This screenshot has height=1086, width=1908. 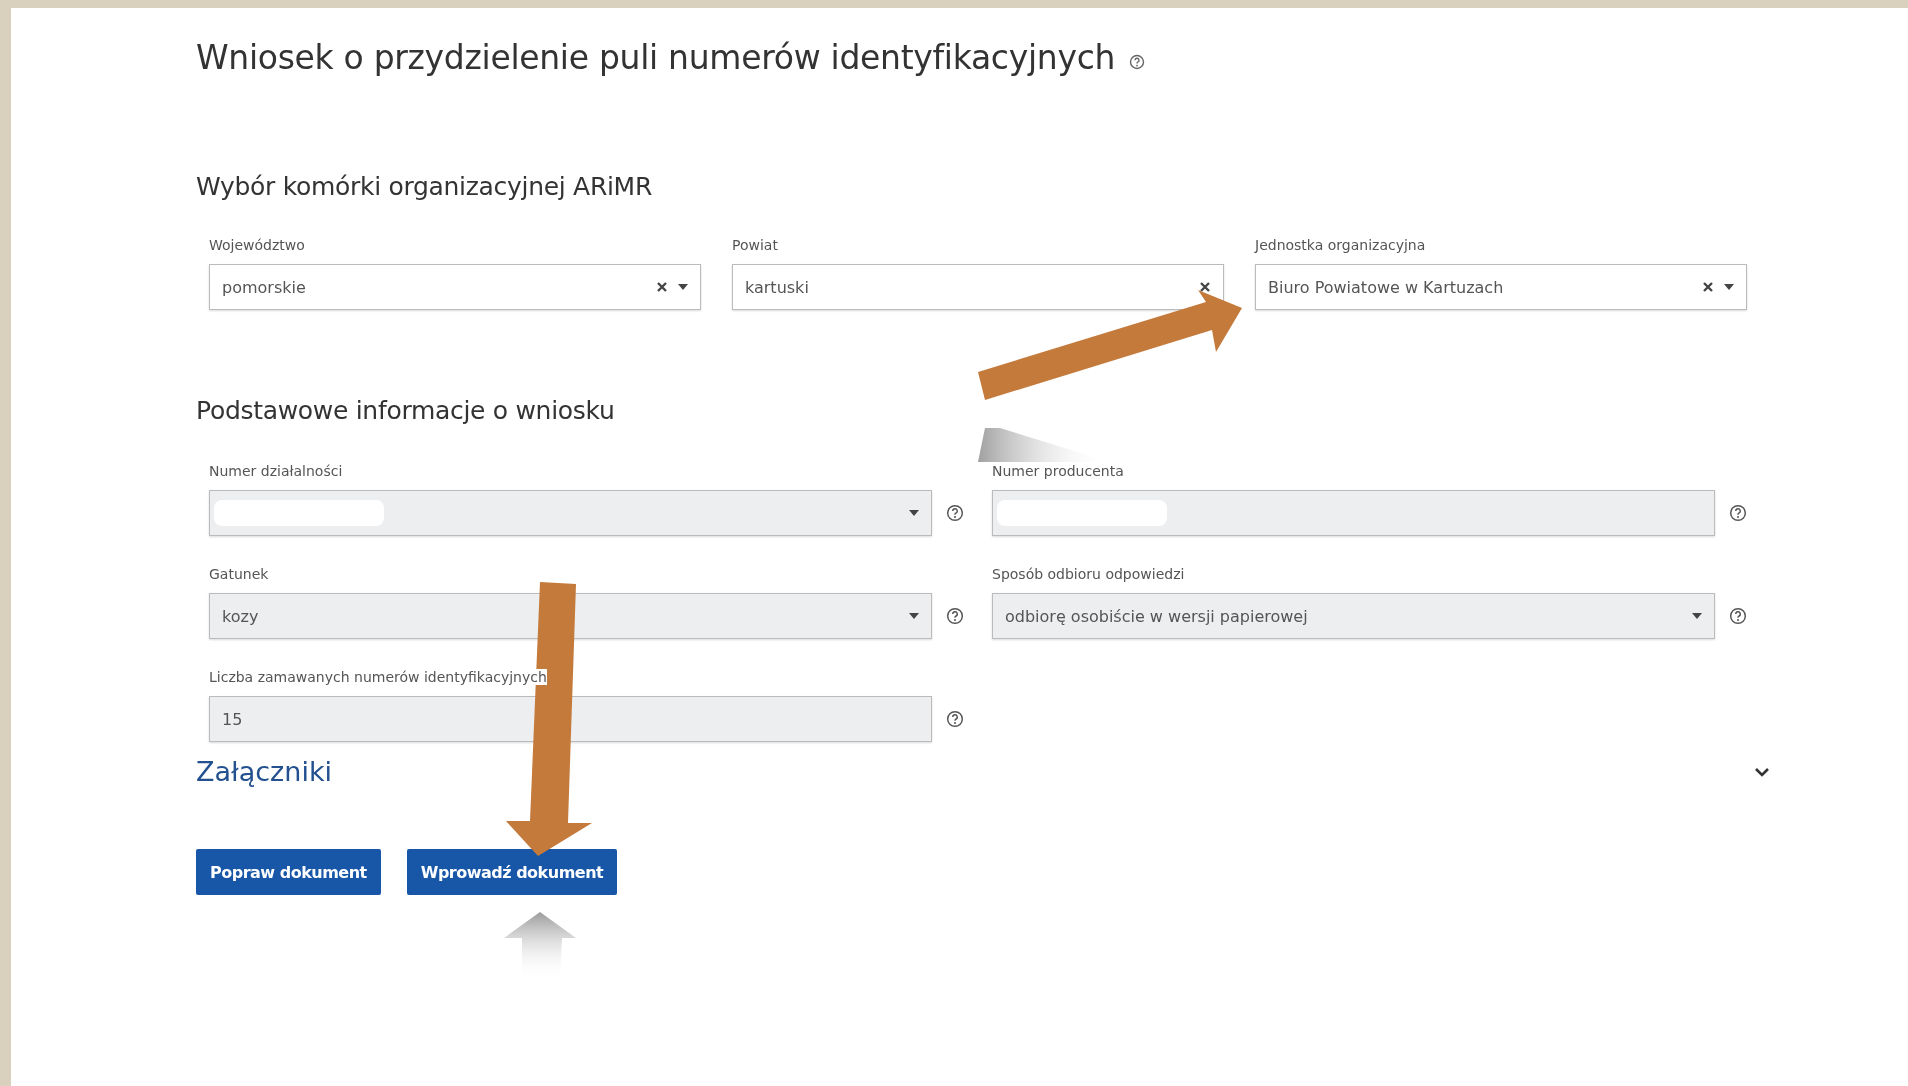 I want to click on page-title: Wniosek o przydzielenie puli numerów identyfikacyjnych, so click(x=656, y=57).